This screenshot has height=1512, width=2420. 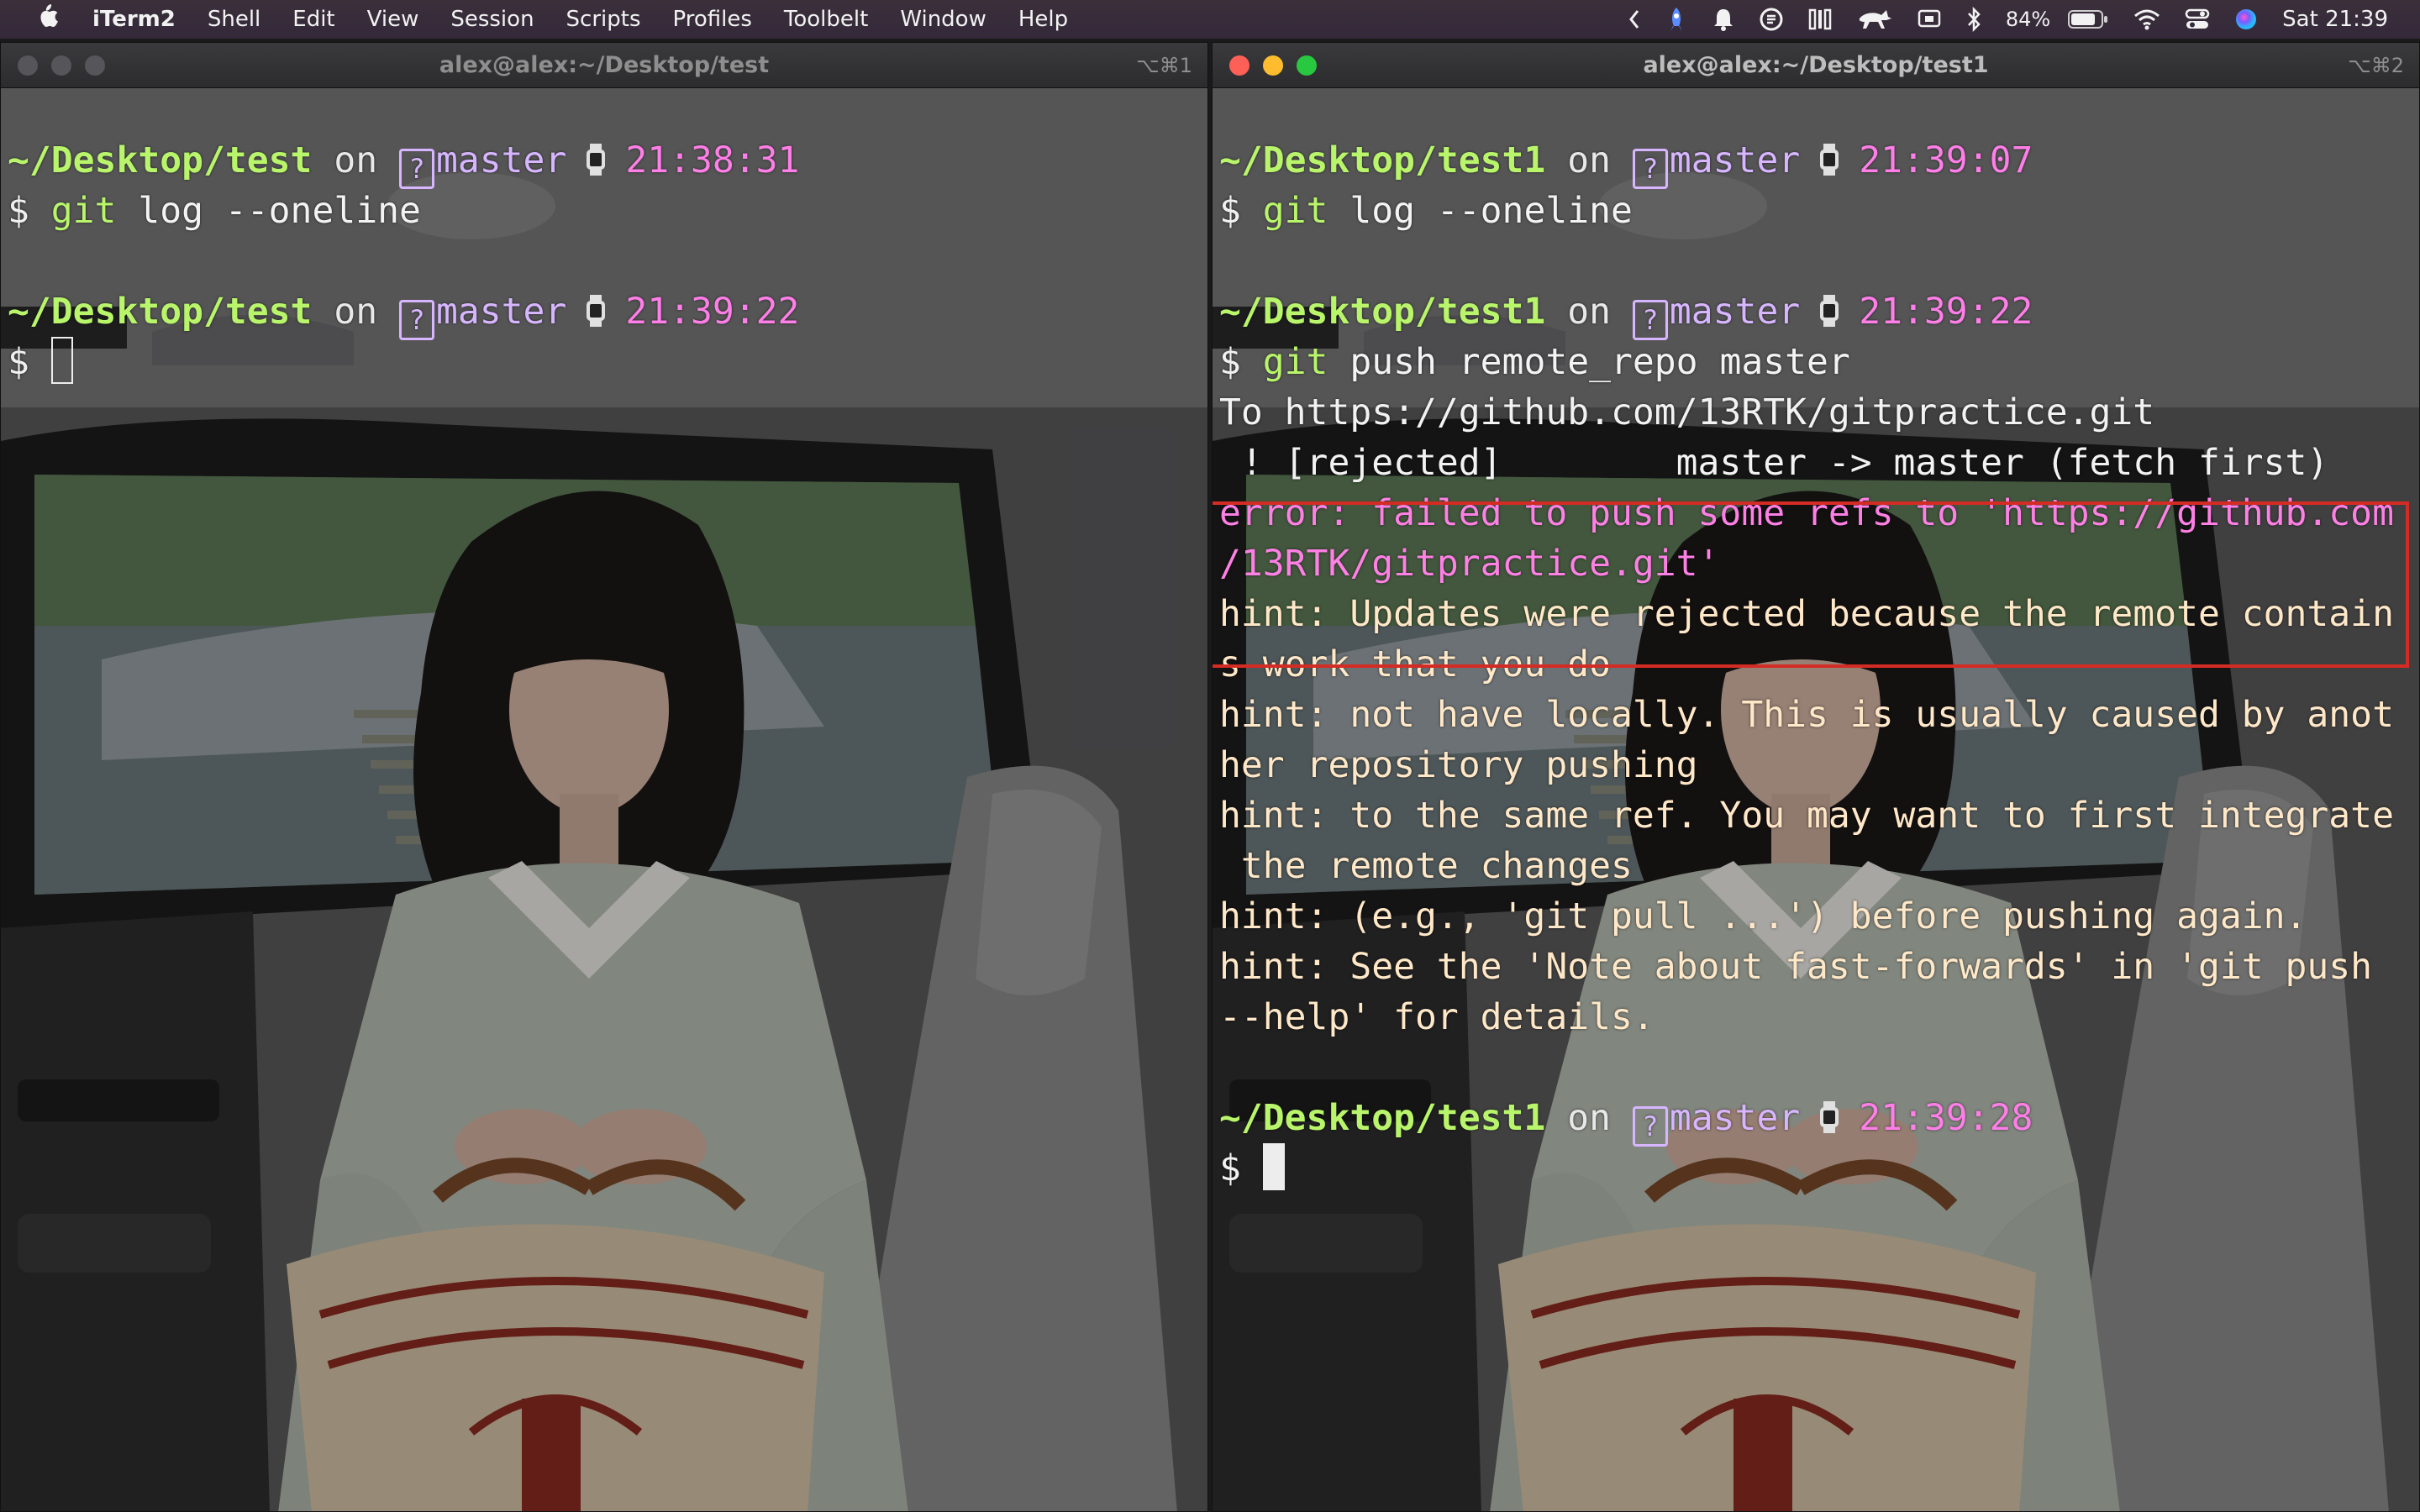 I want to click on window-shortcut: ⌥⌘1, so click(x=1164, y=65).